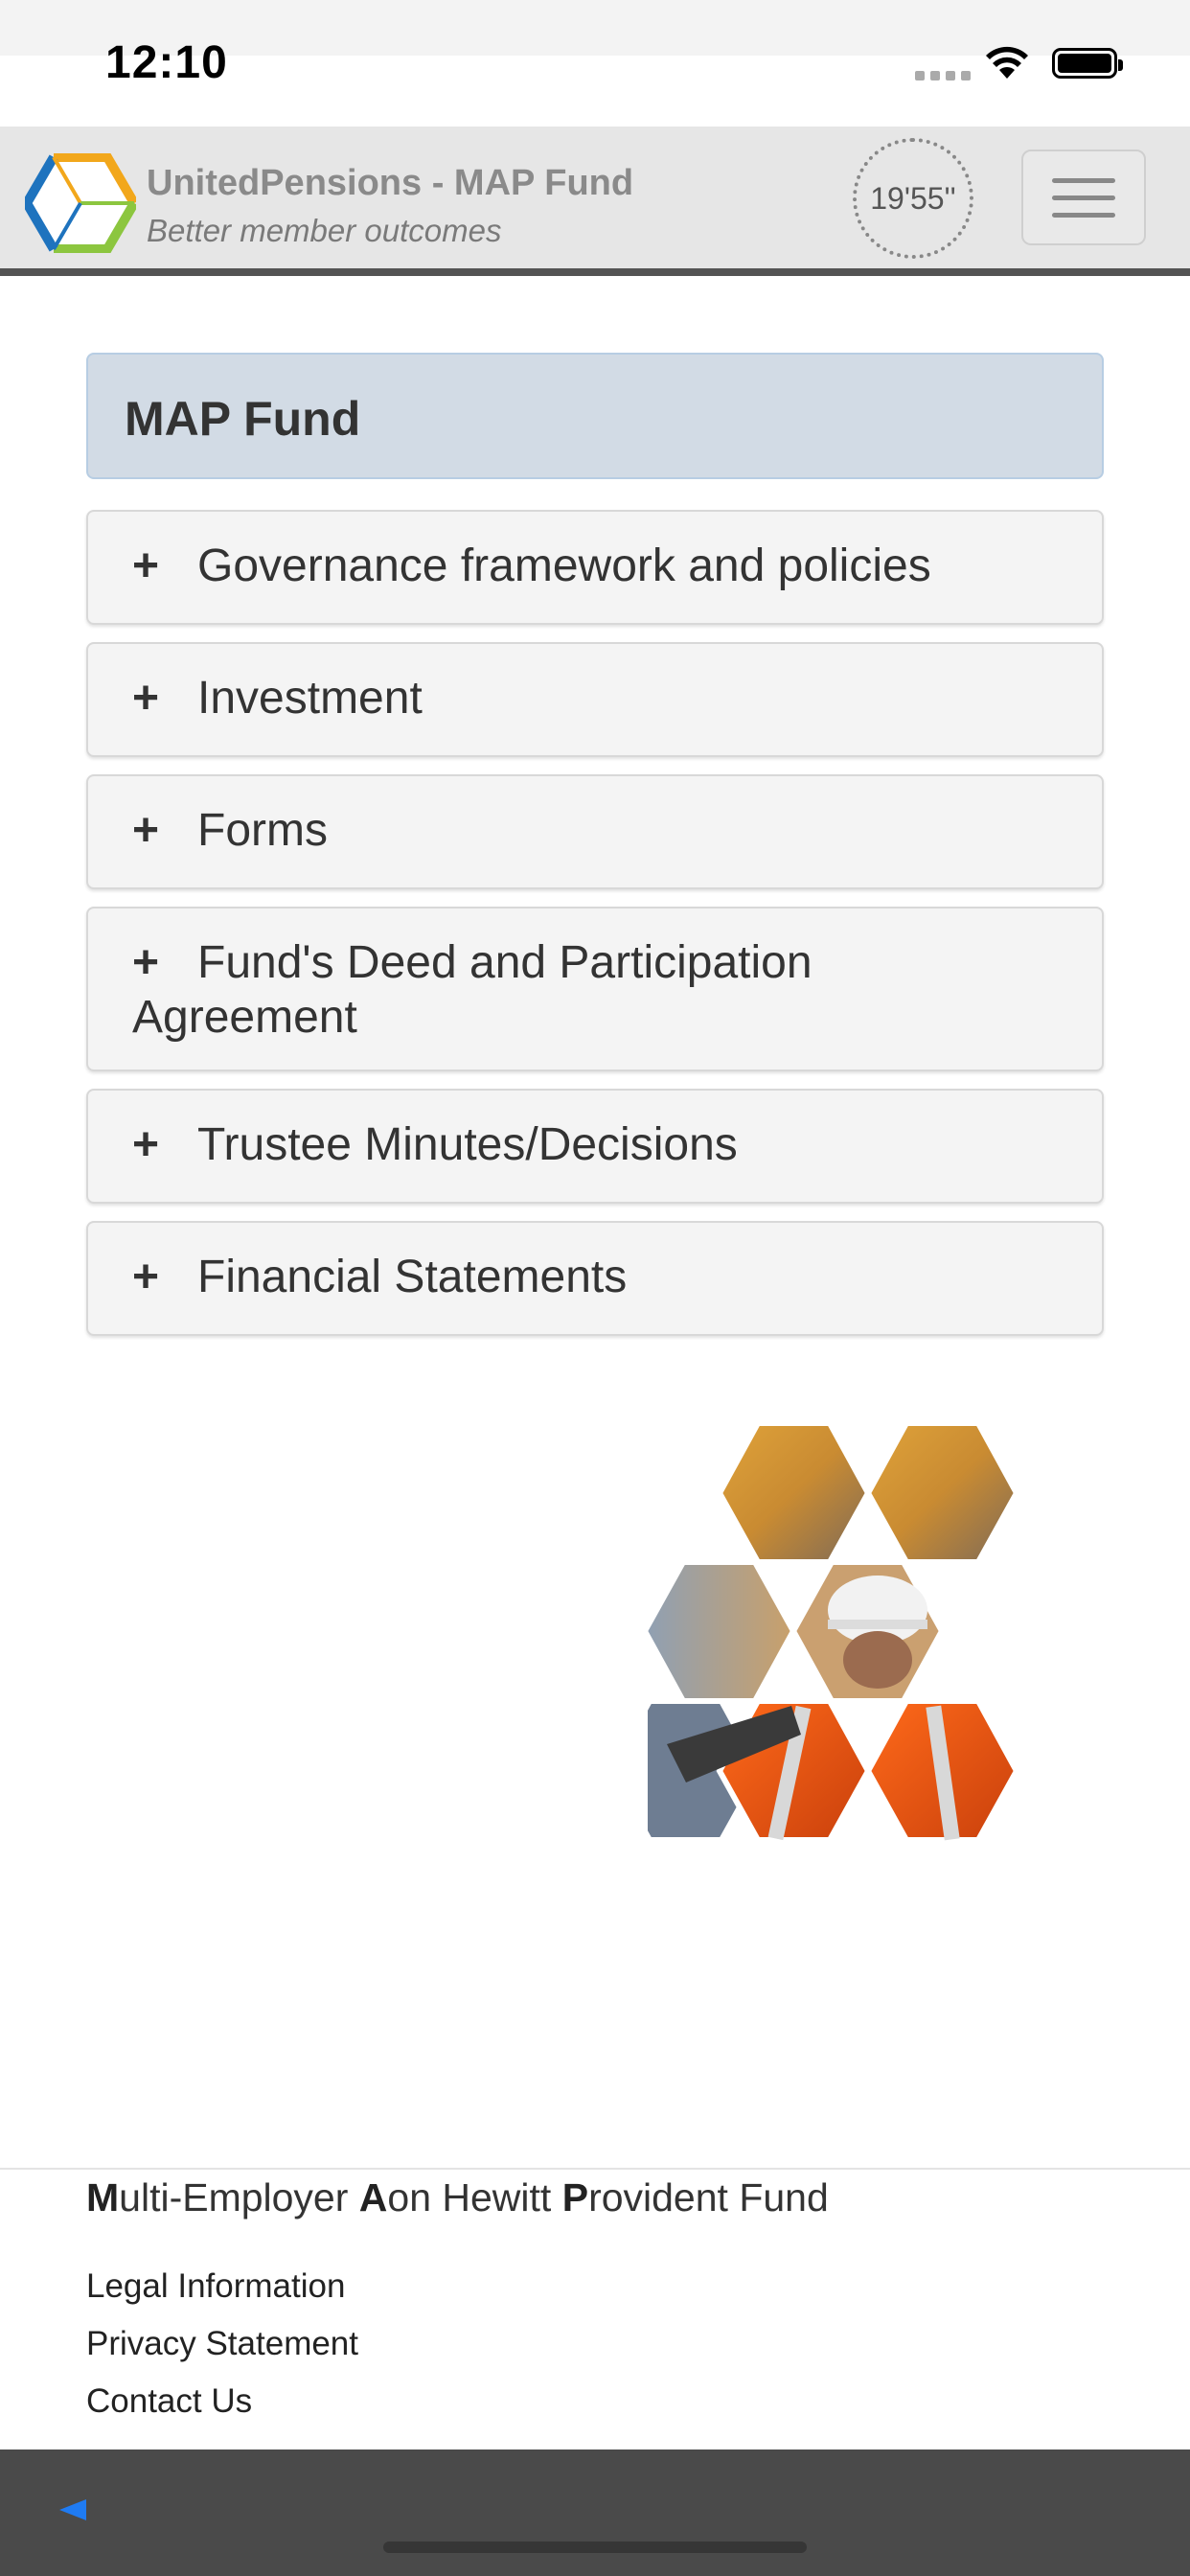 Image resolution: width=1190 pixels, height=2576 pixels. Describe the element at coordinates (1007, 63) in the screenshot. I see `wifi-icon` at that location.